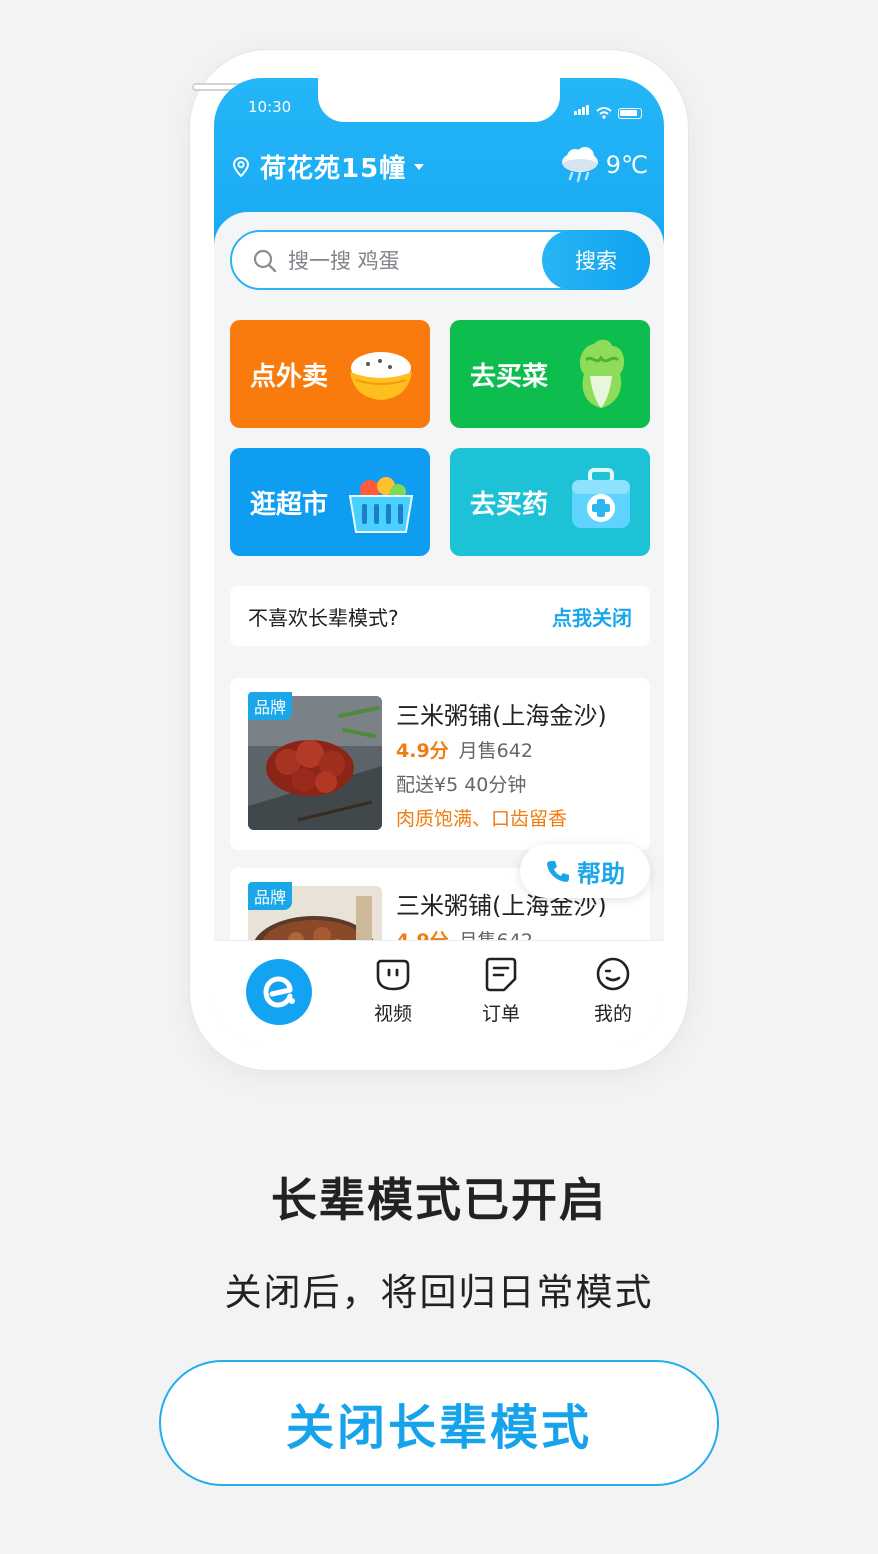 This screenshot has height=1554, width=878. I want to click on tile-pharmacy-label: 去买药, so click(509, 505).